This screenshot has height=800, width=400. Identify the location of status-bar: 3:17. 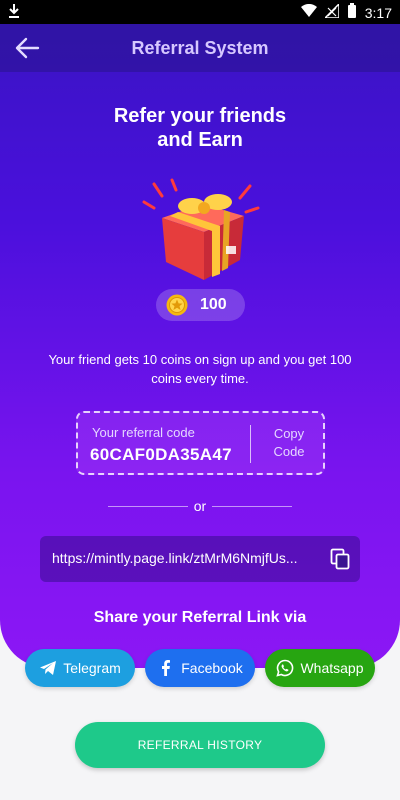
(200, 12).